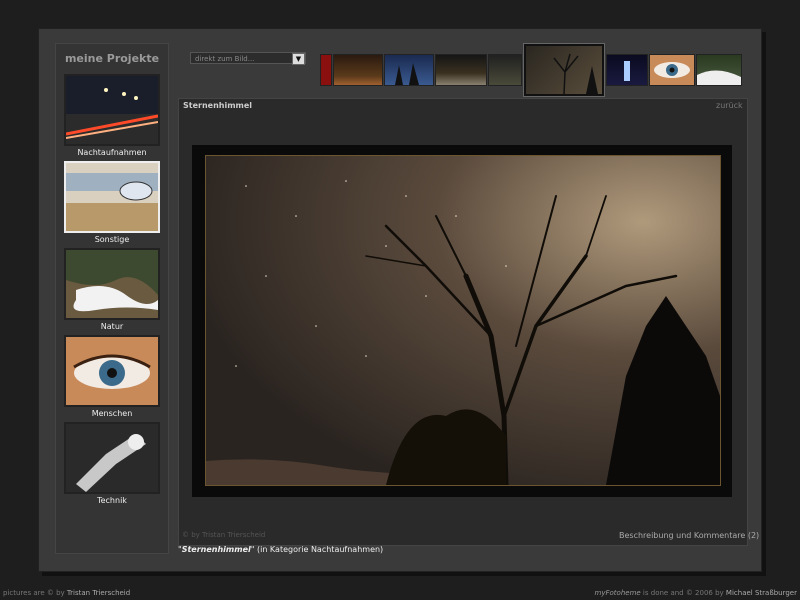 The width and height of the screenshot is (800, 600). What do you see at coordinates (689, 535) in the screenshot?
I see `comments-link: Beschreibung und Kommentare (2)` at bounding box center [689, 535].